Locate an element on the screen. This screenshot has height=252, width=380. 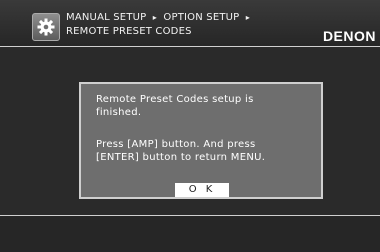
header-divider is located at coordinates (190, 46).